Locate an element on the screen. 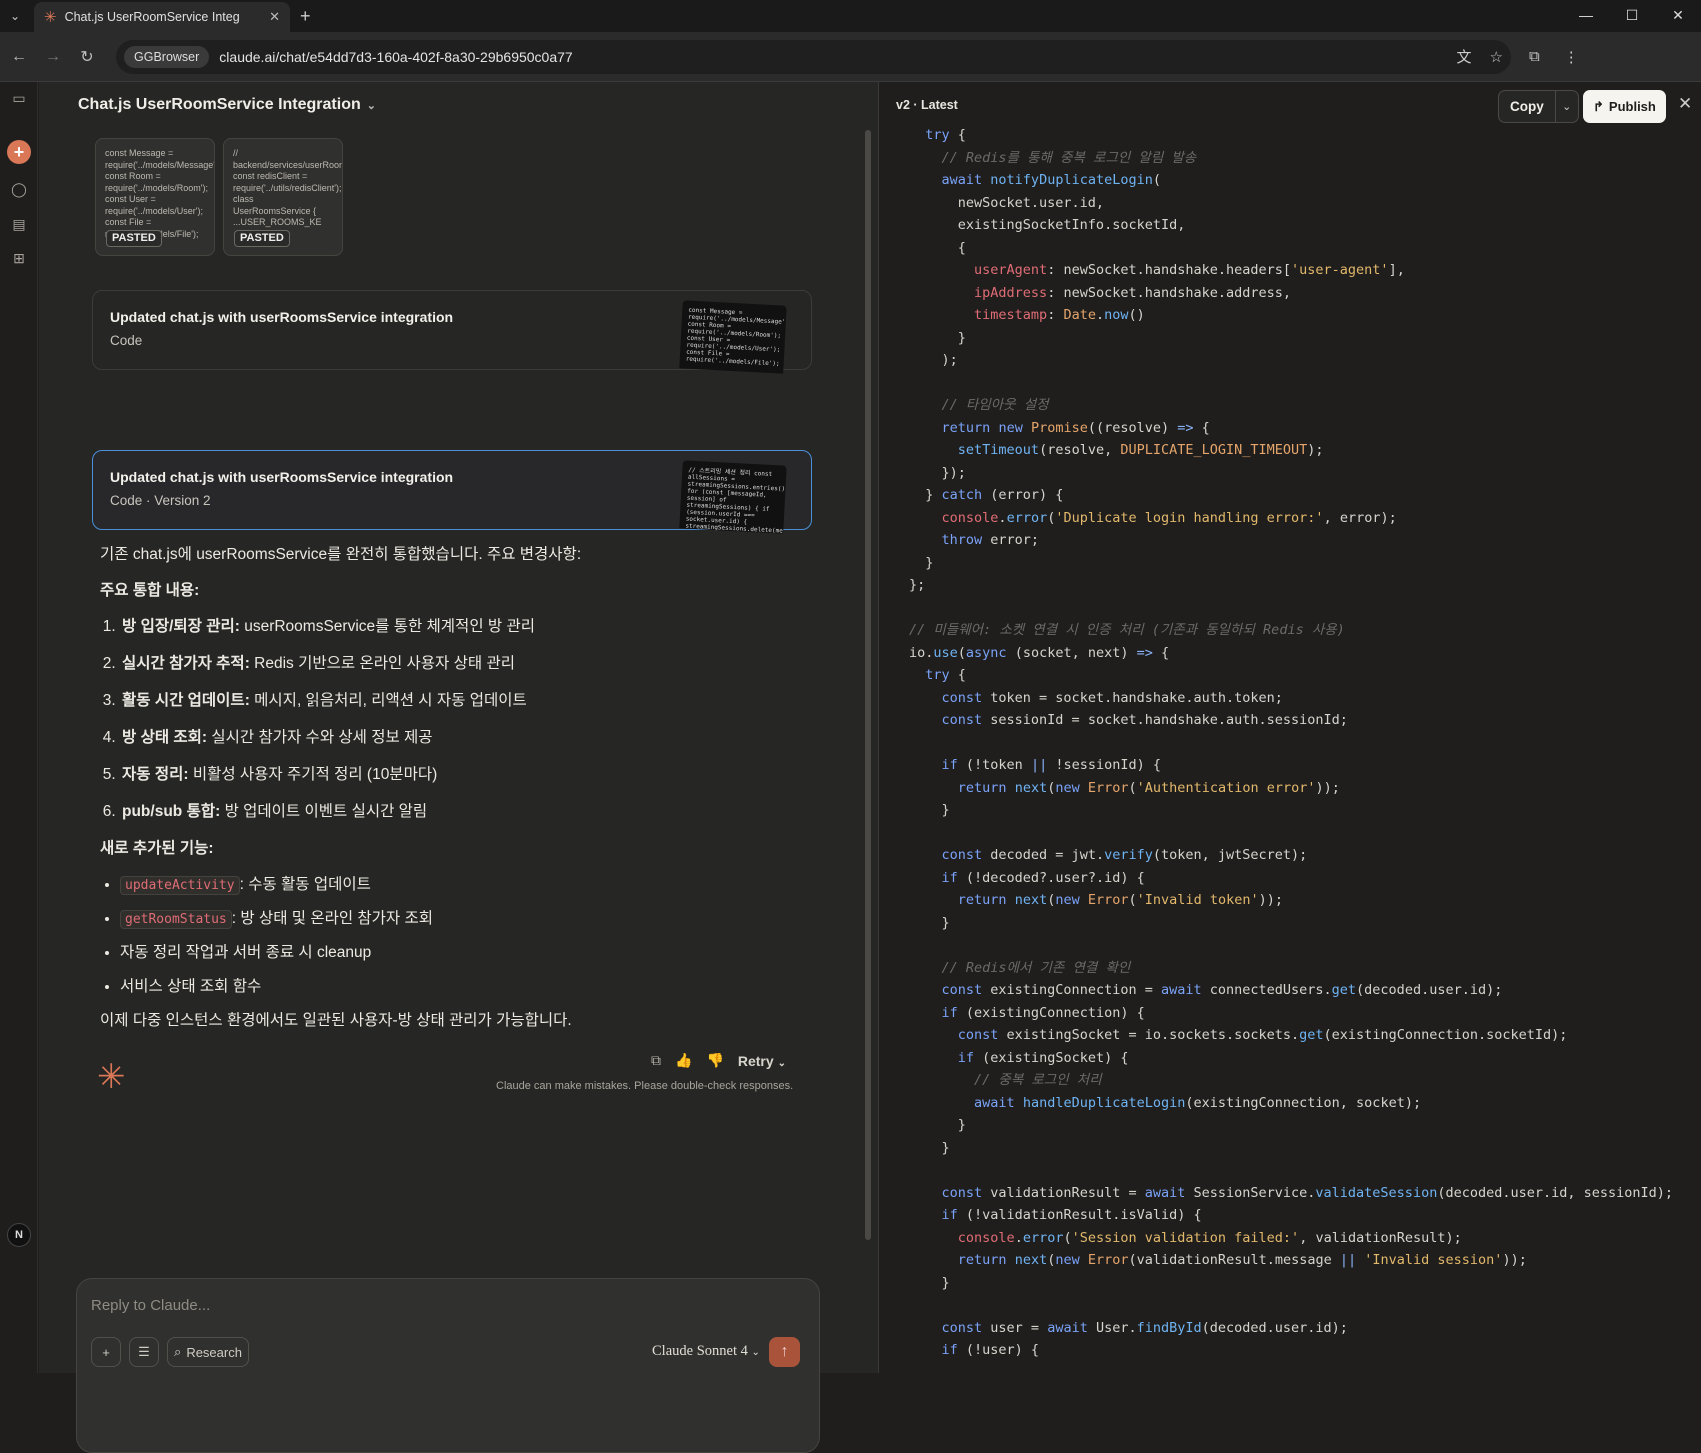 Image resolution: width=1701 pixels, height=1453 pixels. retry-label: Retry is located at coordinates (755, 1060).